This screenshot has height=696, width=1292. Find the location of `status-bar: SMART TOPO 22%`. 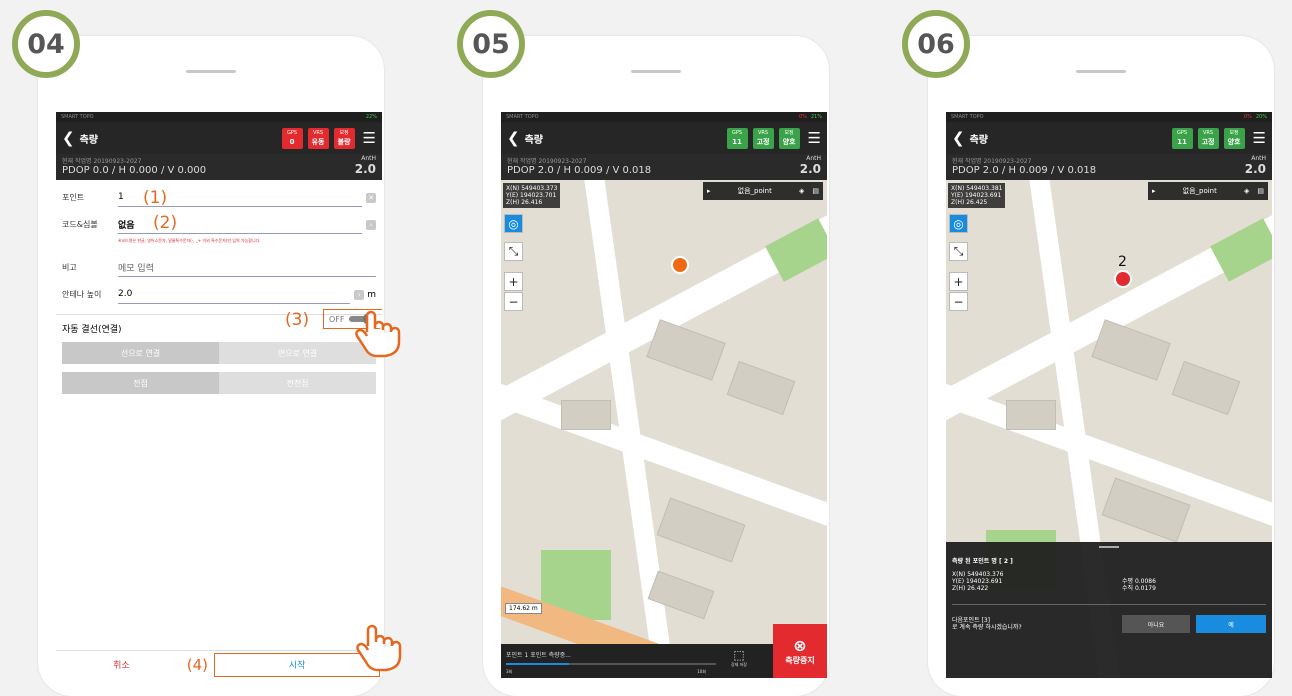

status-bar: SMART TOPO 22% is located at coordinates (219, 117).